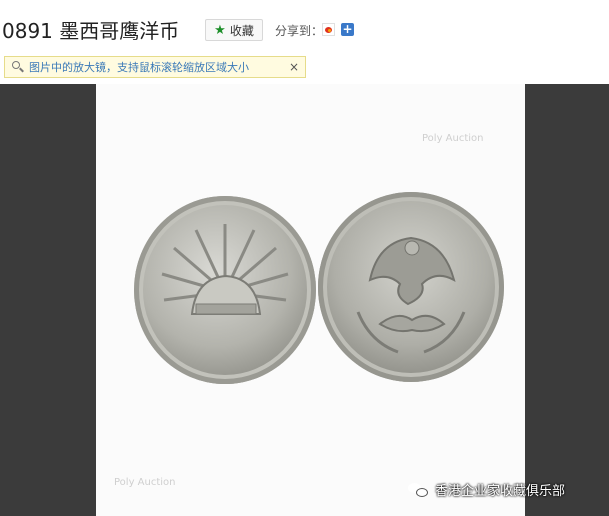  What do you see at coordinates (411, 295) in the screenshot?
I see `eagle-design` at bounding box center [411, 295].